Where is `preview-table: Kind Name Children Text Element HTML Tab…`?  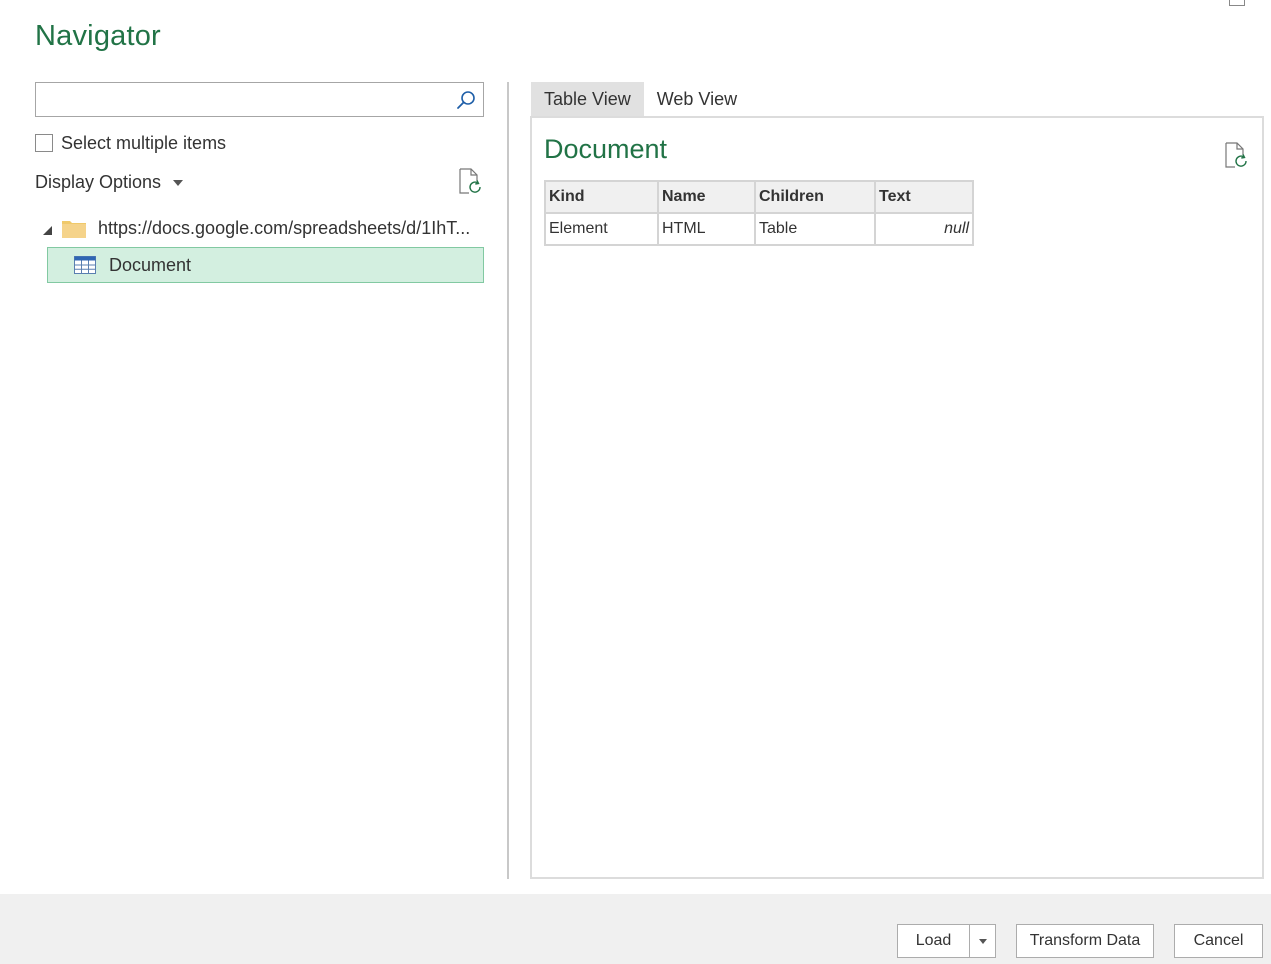 preview-table: Kind Name Children Text Element HTML Tab… is located at coordinates (759, 213).